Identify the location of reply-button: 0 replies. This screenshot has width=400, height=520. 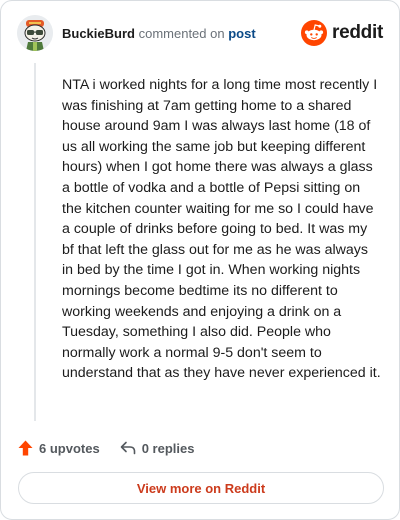
(157, 448).